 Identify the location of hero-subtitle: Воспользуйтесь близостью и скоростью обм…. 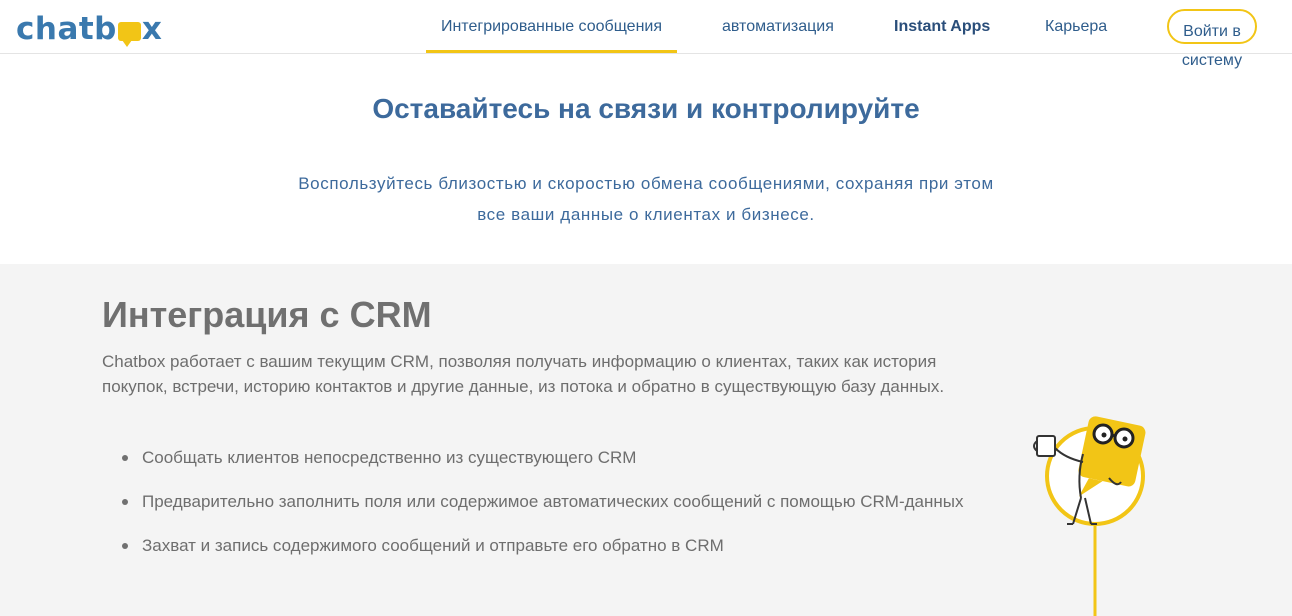
(646, 199).